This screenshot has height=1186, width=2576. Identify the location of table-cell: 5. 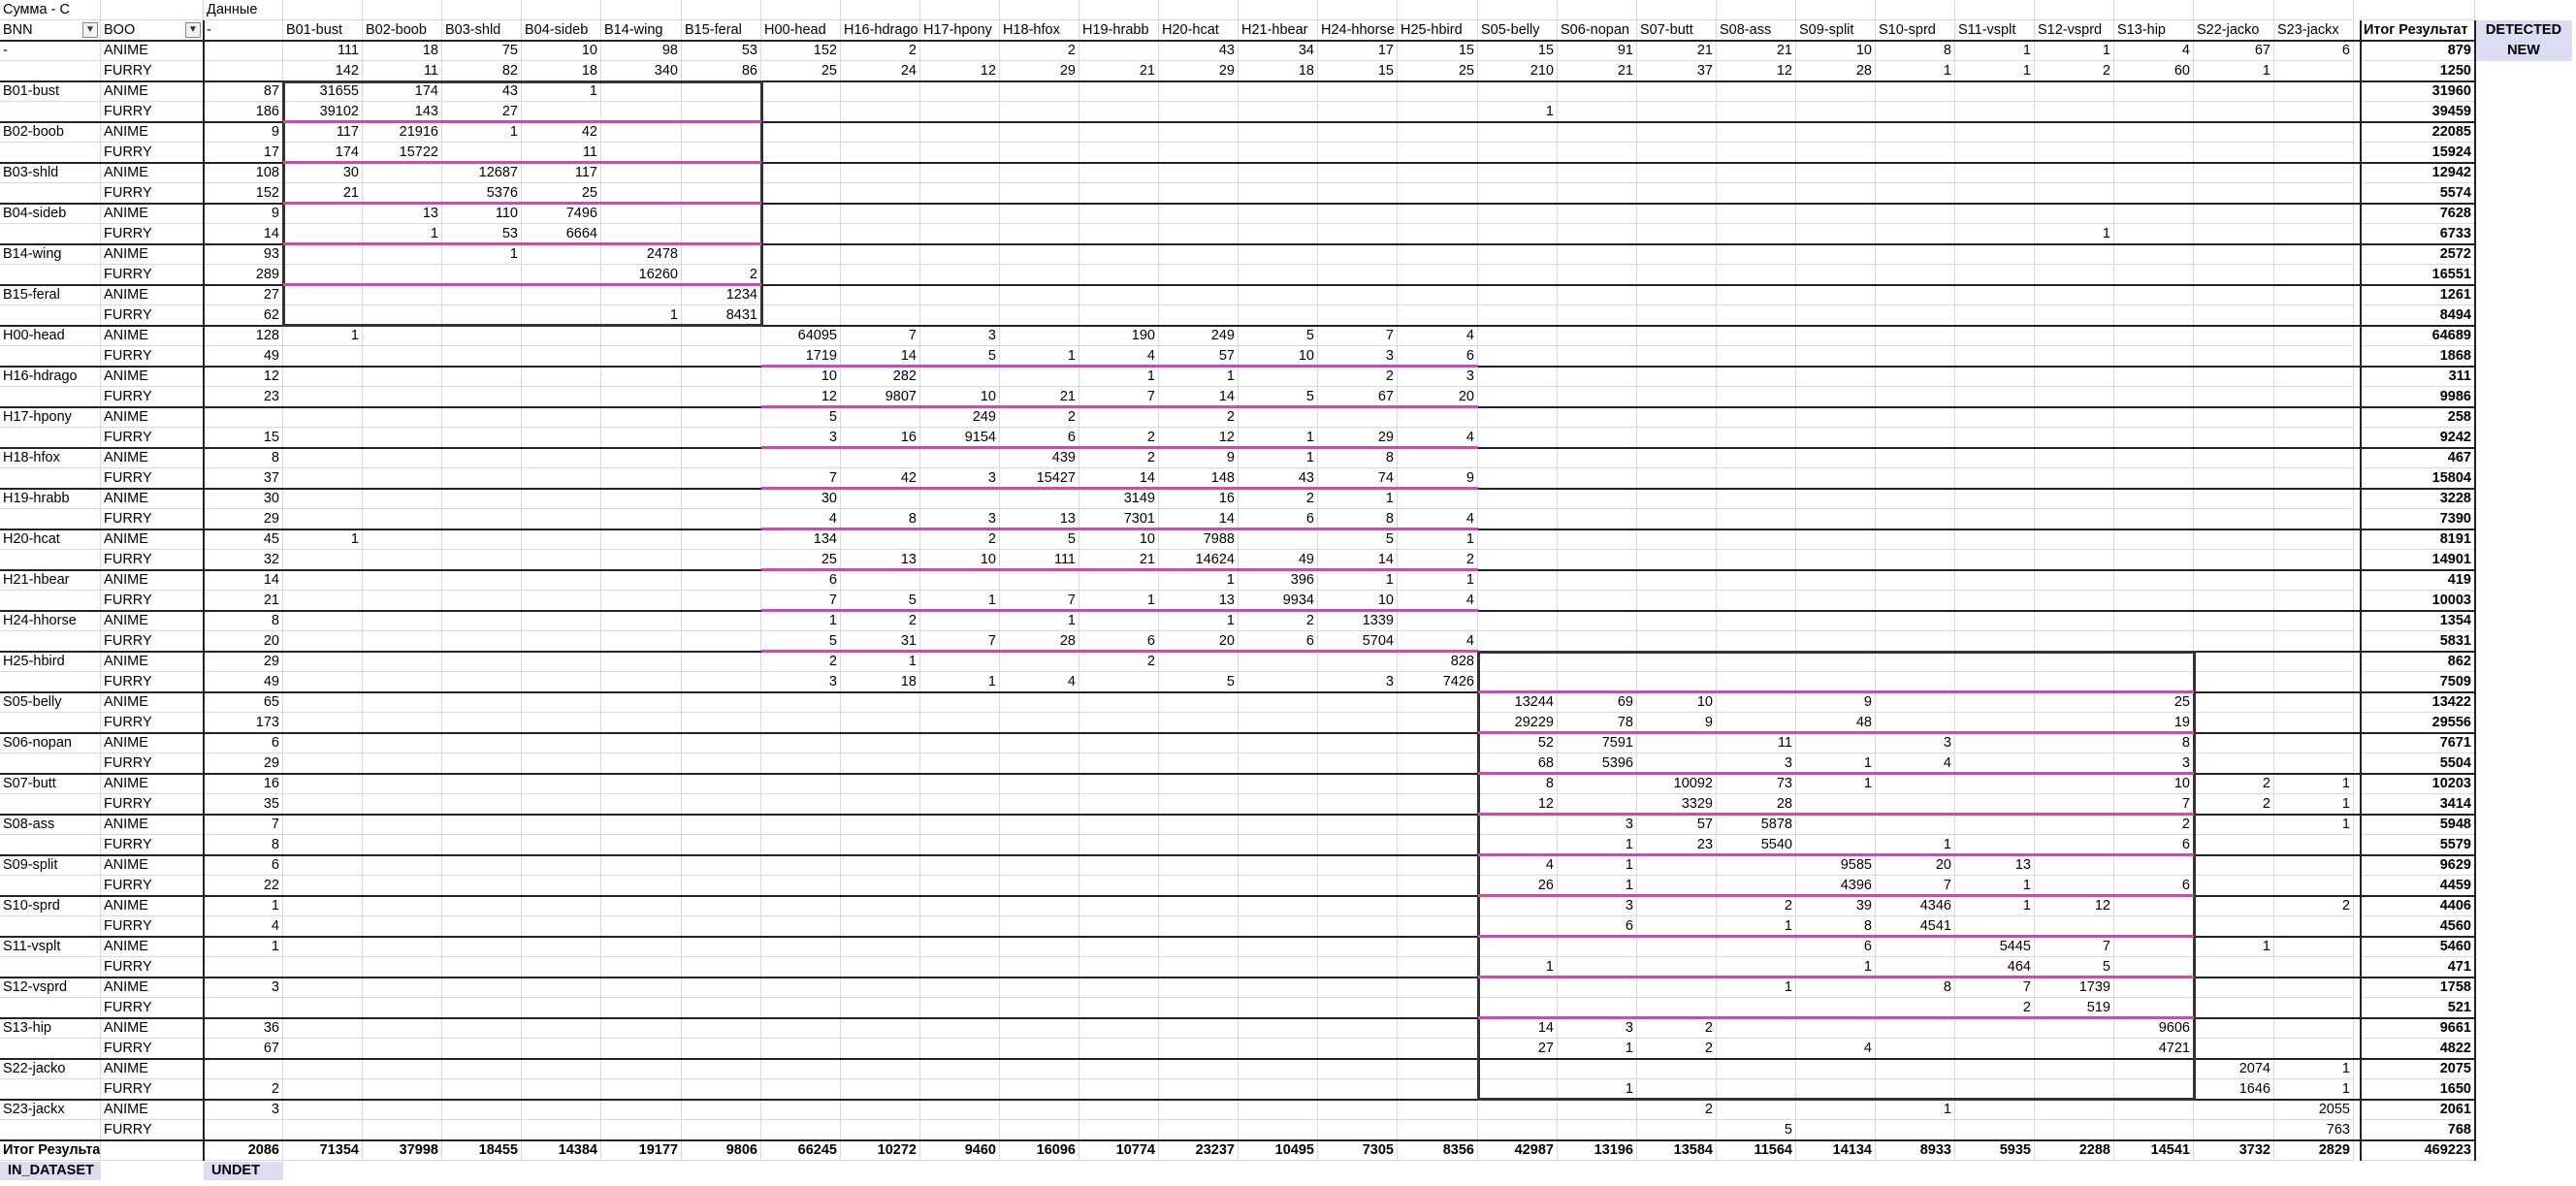
(801, 417).